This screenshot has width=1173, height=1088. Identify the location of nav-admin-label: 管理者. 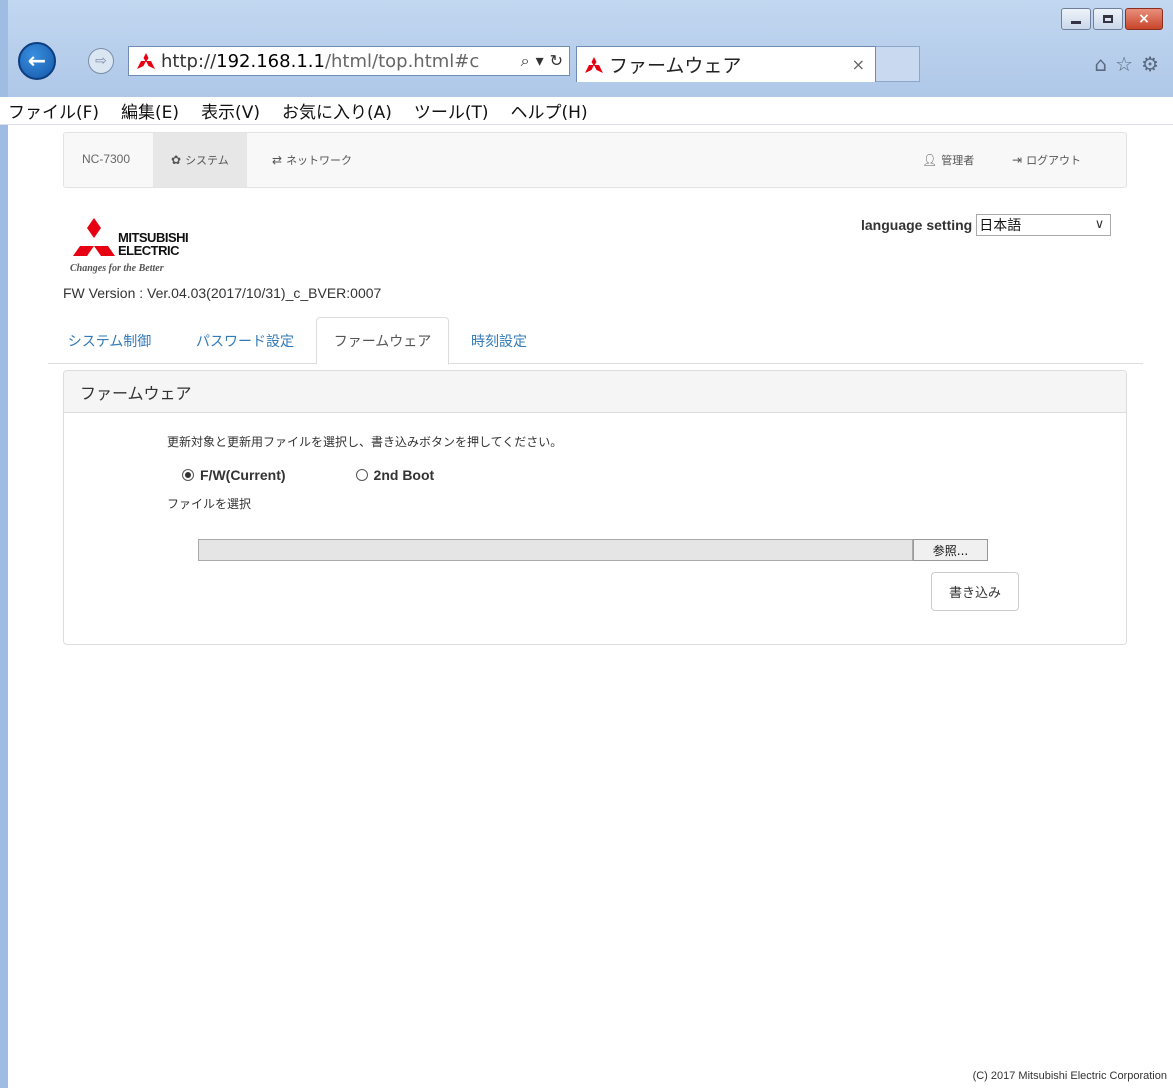
(958, 160).